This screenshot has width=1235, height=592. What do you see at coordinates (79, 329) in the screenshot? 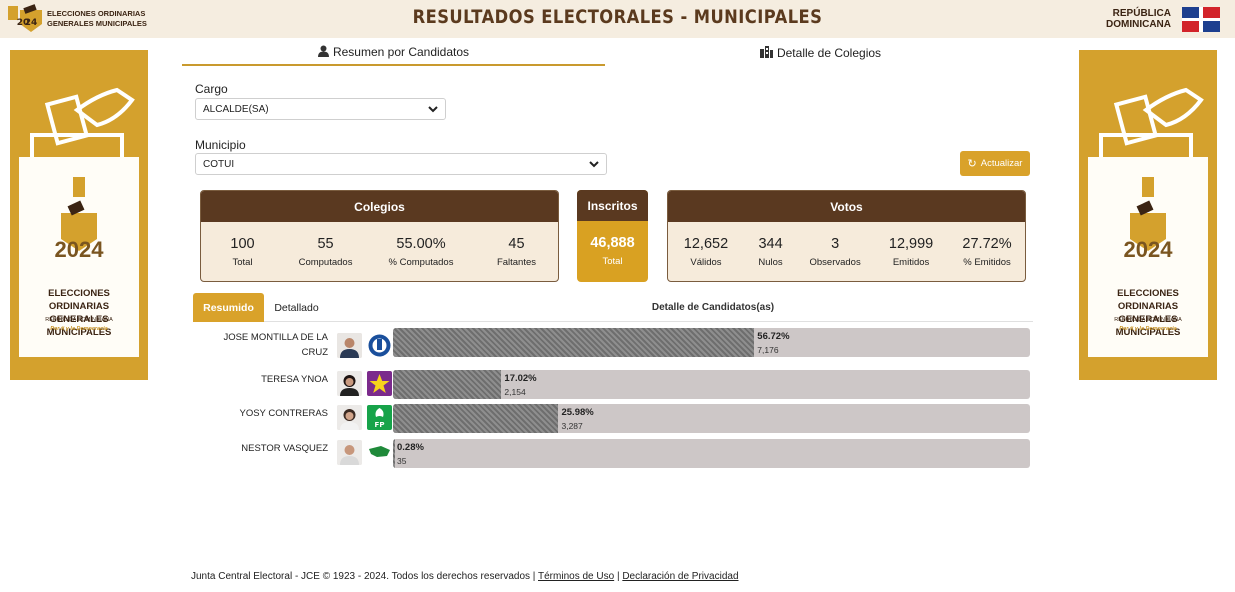
I see `banner-slogan: Por ti y la Democracia` at bounding box center [79, 329].